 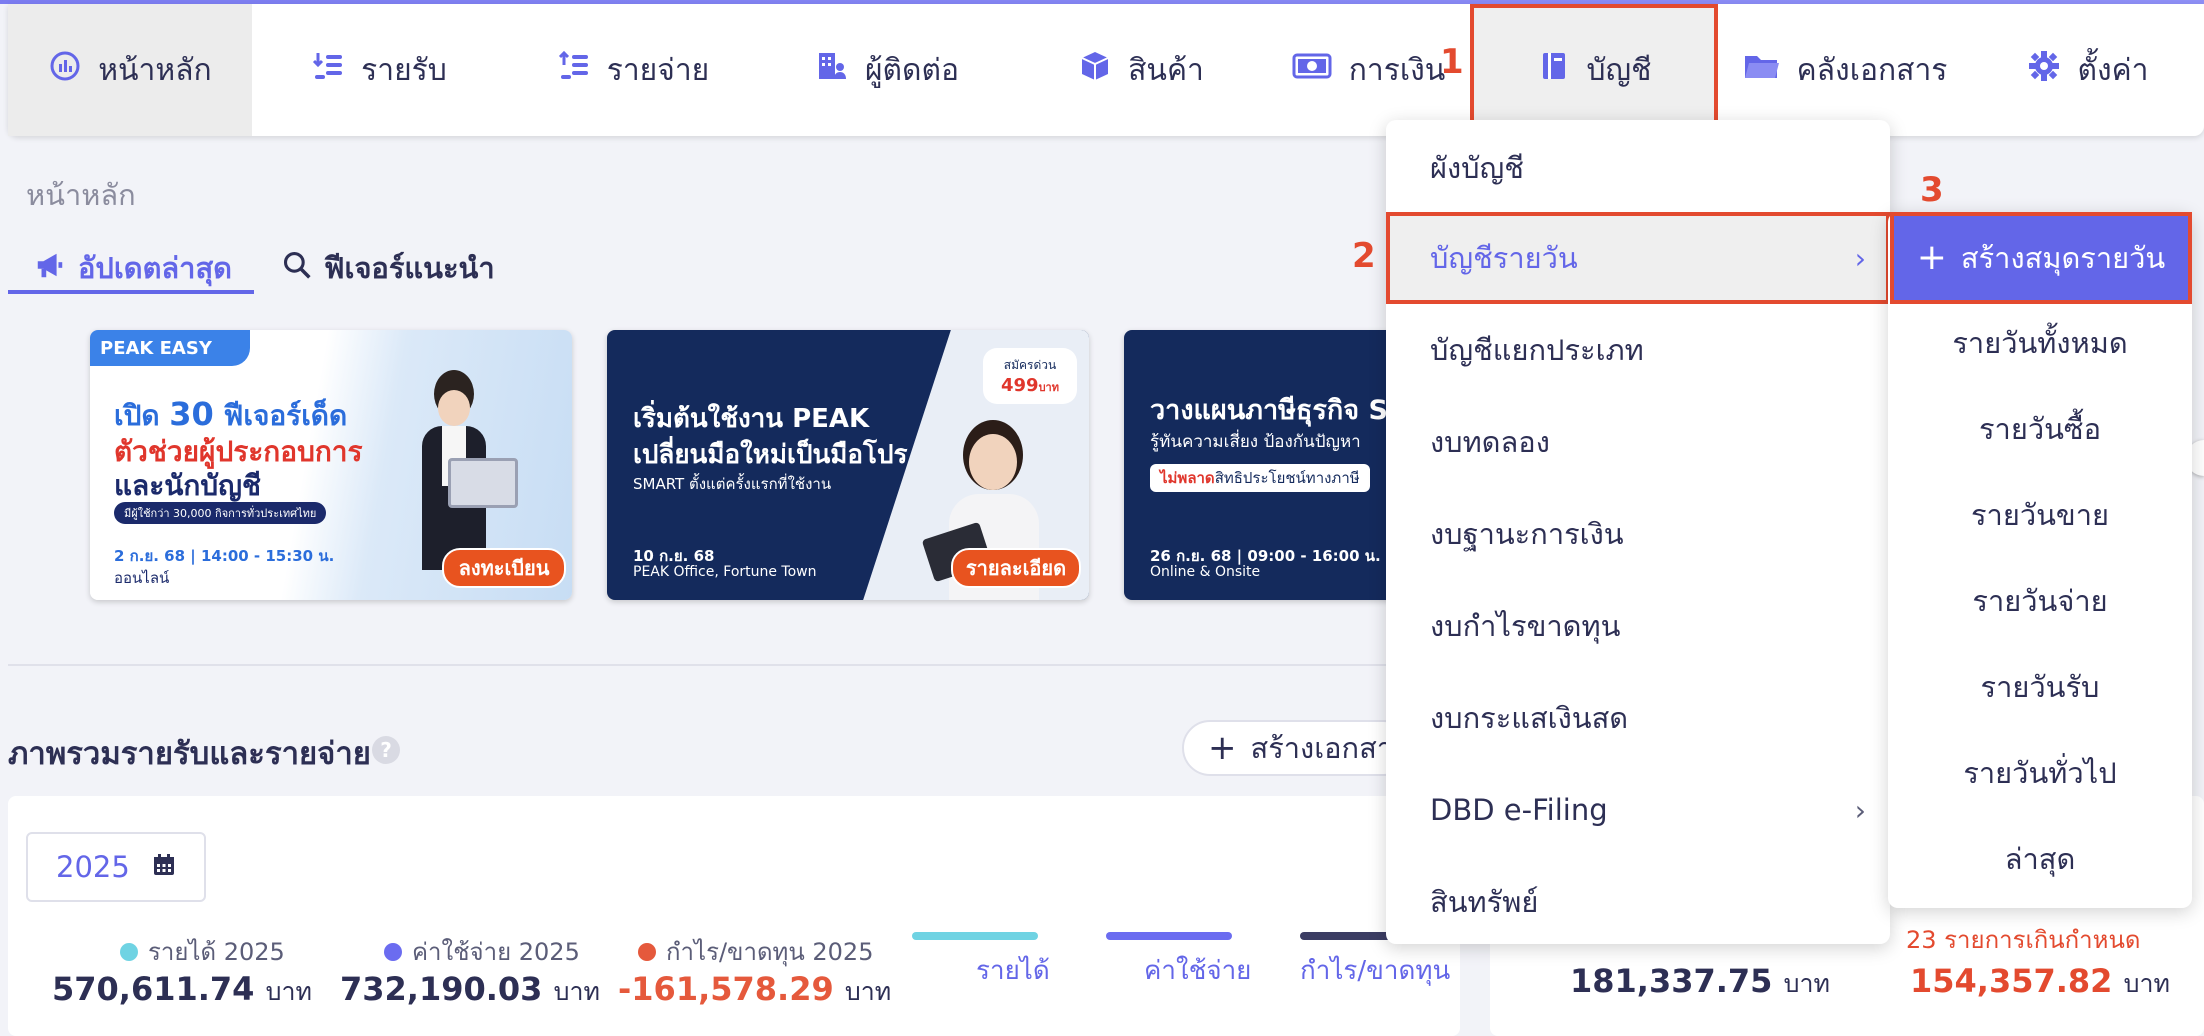 I want to click on banner-place: Online & Onsite, so click(x=1205, y=572).